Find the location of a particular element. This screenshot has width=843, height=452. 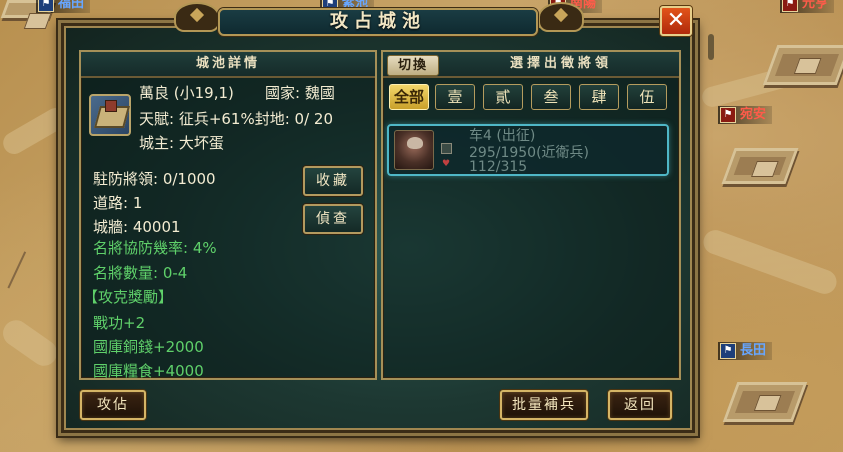

tab-team-1: 壹 is located at coordinates (455, 97).